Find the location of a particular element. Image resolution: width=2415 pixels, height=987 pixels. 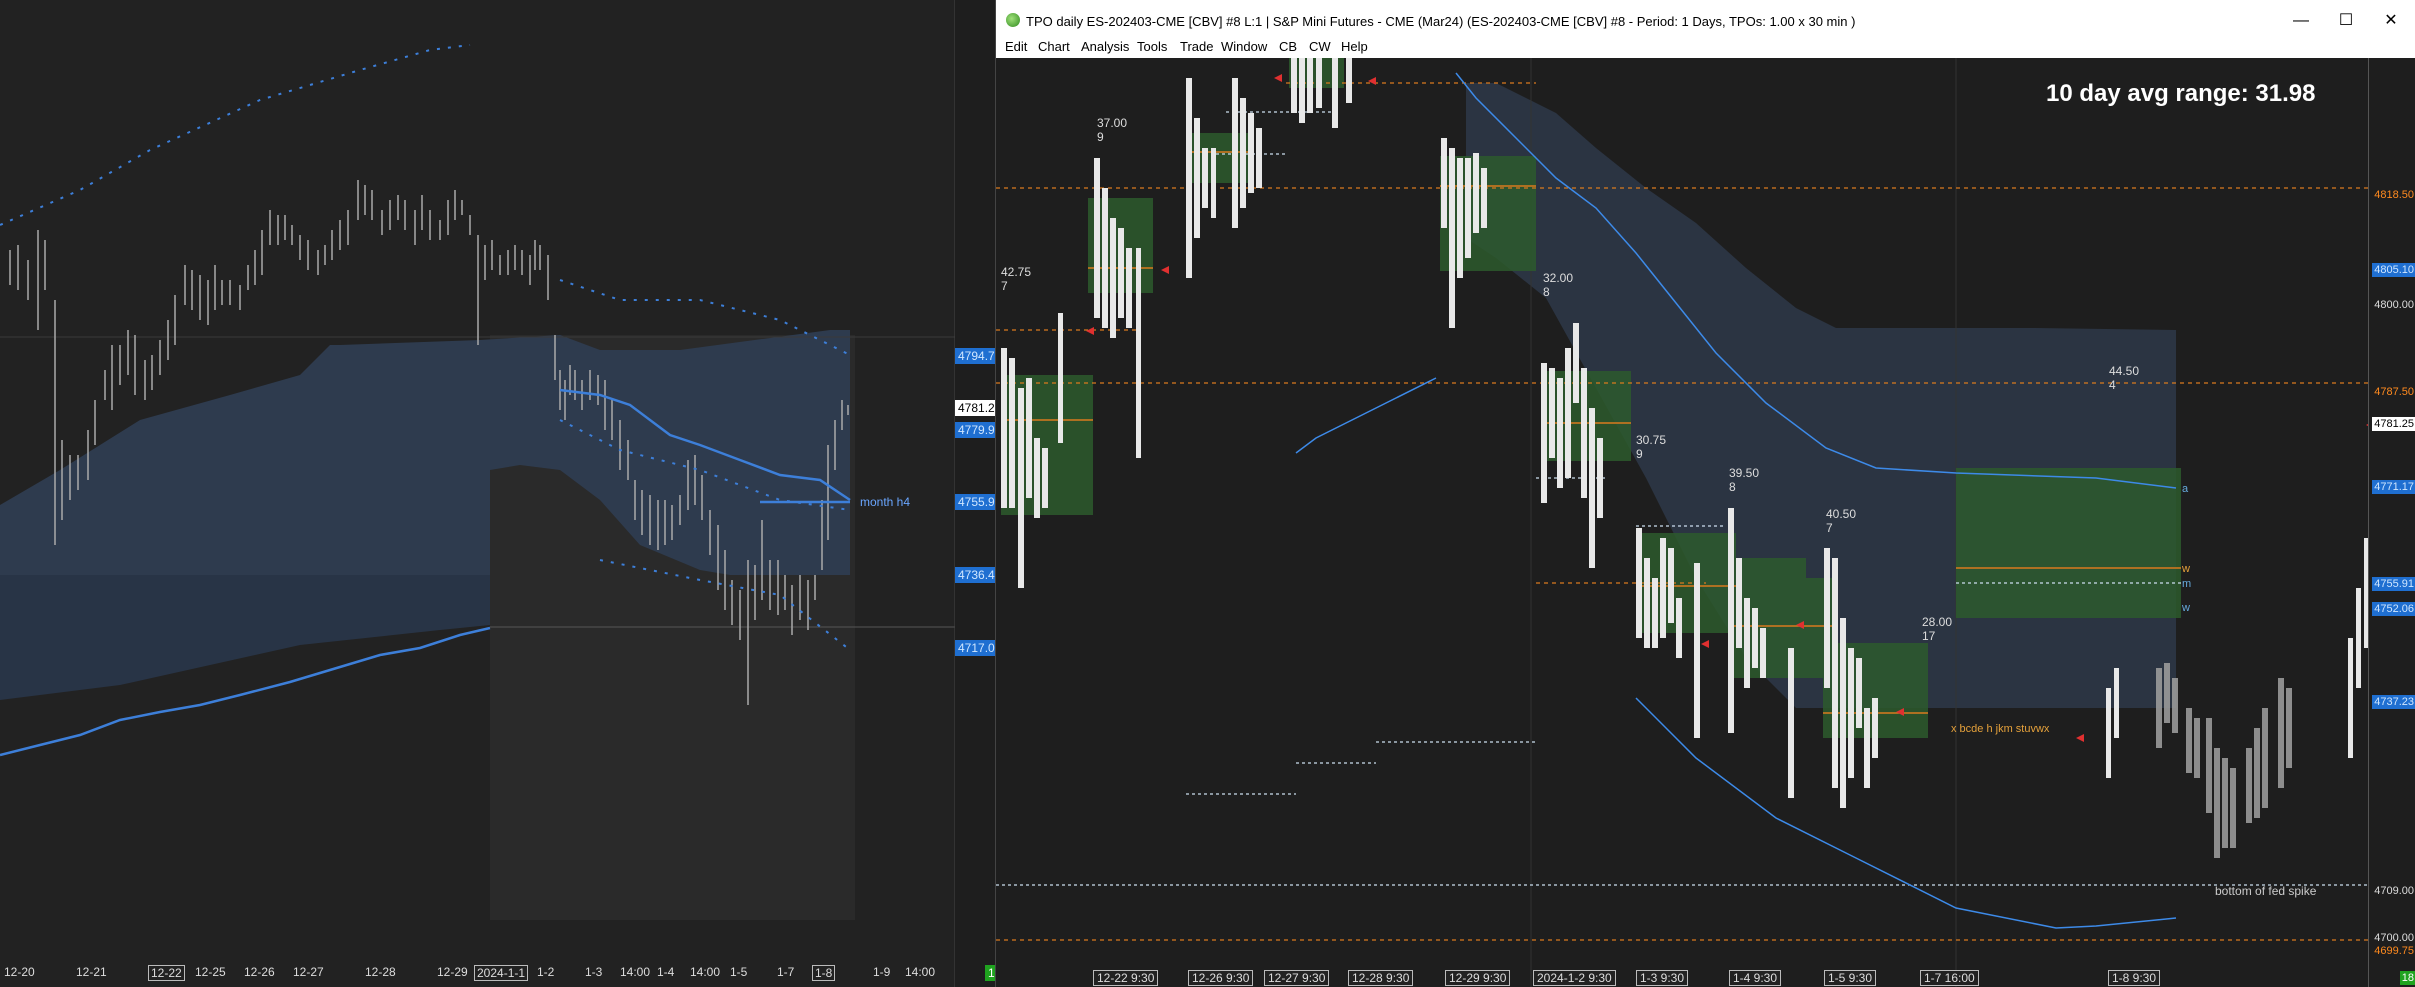

maximize-button: ☐ is located at coordinates (2346, 21).